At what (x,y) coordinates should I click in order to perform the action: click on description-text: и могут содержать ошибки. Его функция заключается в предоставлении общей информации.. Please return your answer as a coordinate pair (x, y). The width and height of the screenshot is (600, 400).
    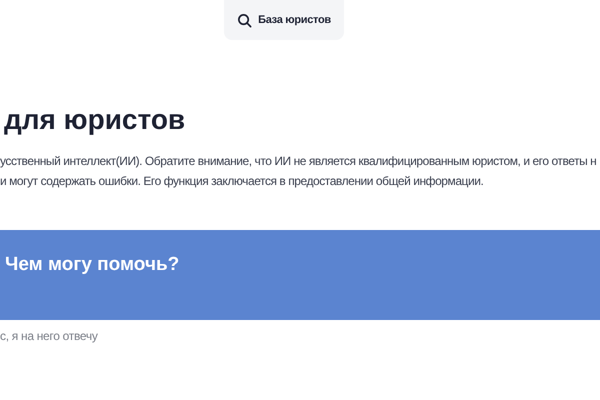
    Looking at the image, I should click on (242, 181).